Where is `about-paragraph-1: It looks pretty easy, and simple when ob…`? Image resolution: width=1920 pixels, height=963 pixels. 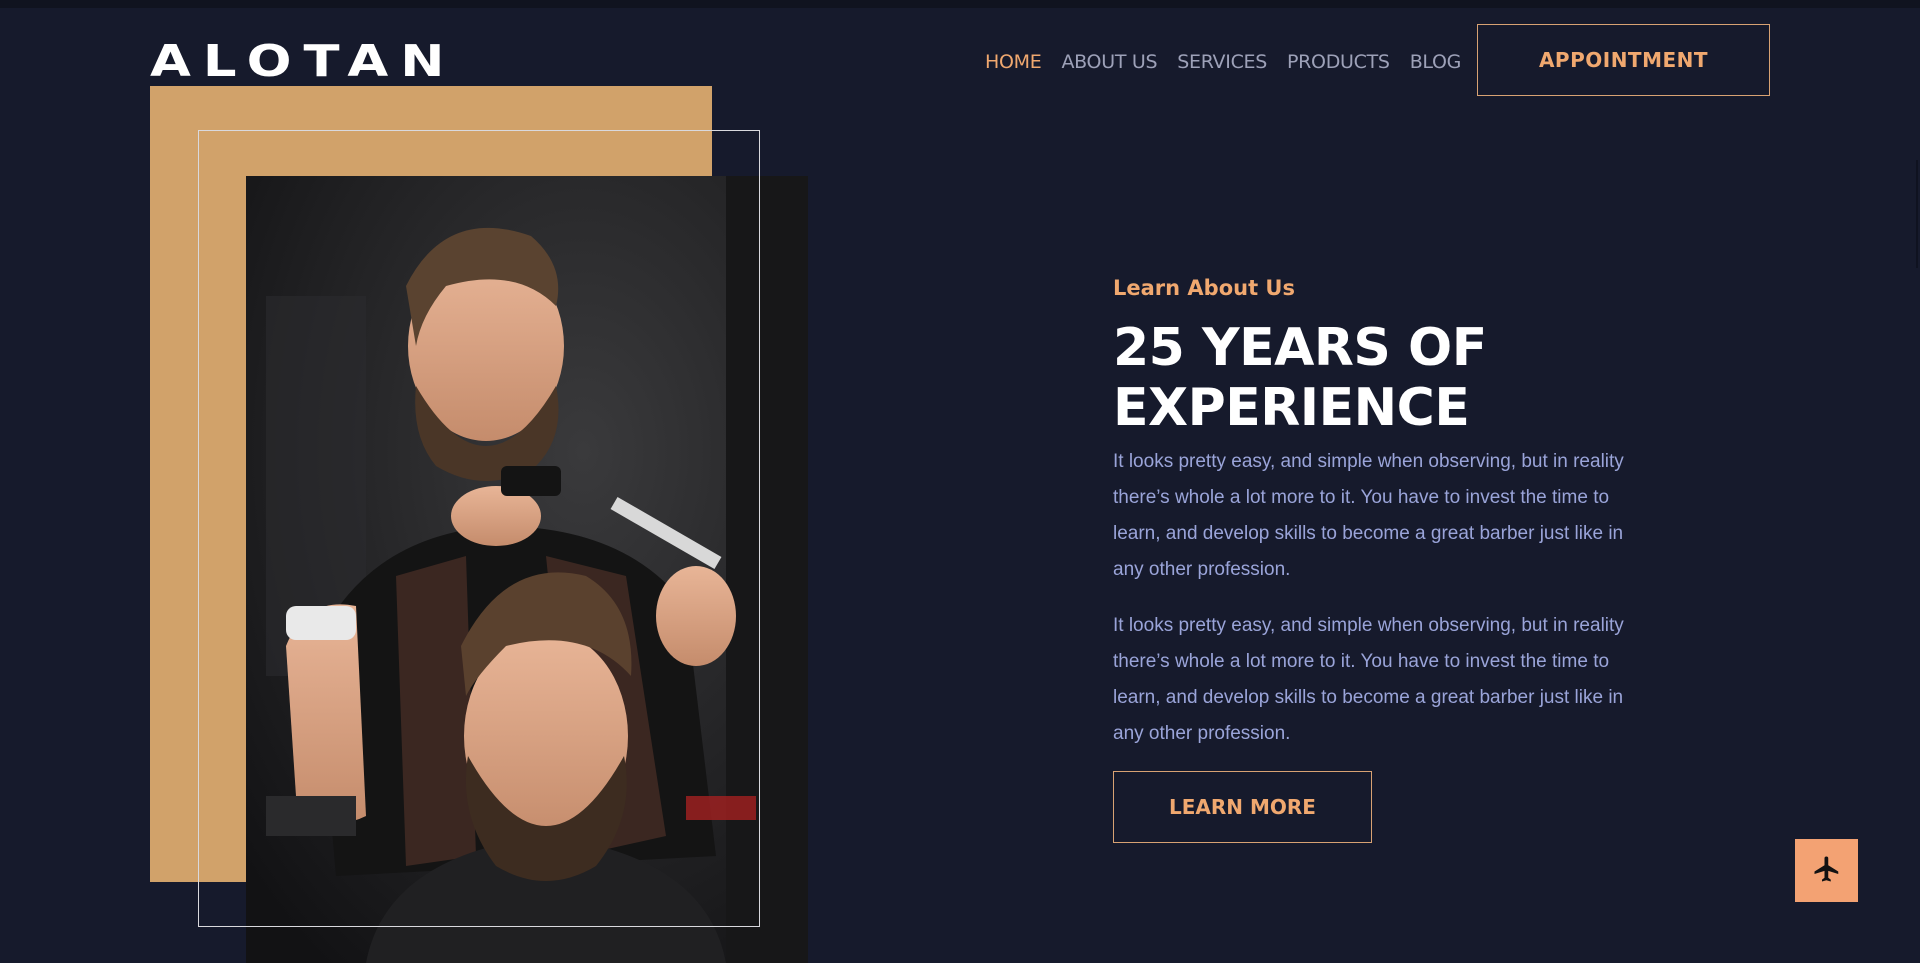
about-paragraph-1: It looks pretty easy, and simple when ob… is located at coordinates (1368, 515).